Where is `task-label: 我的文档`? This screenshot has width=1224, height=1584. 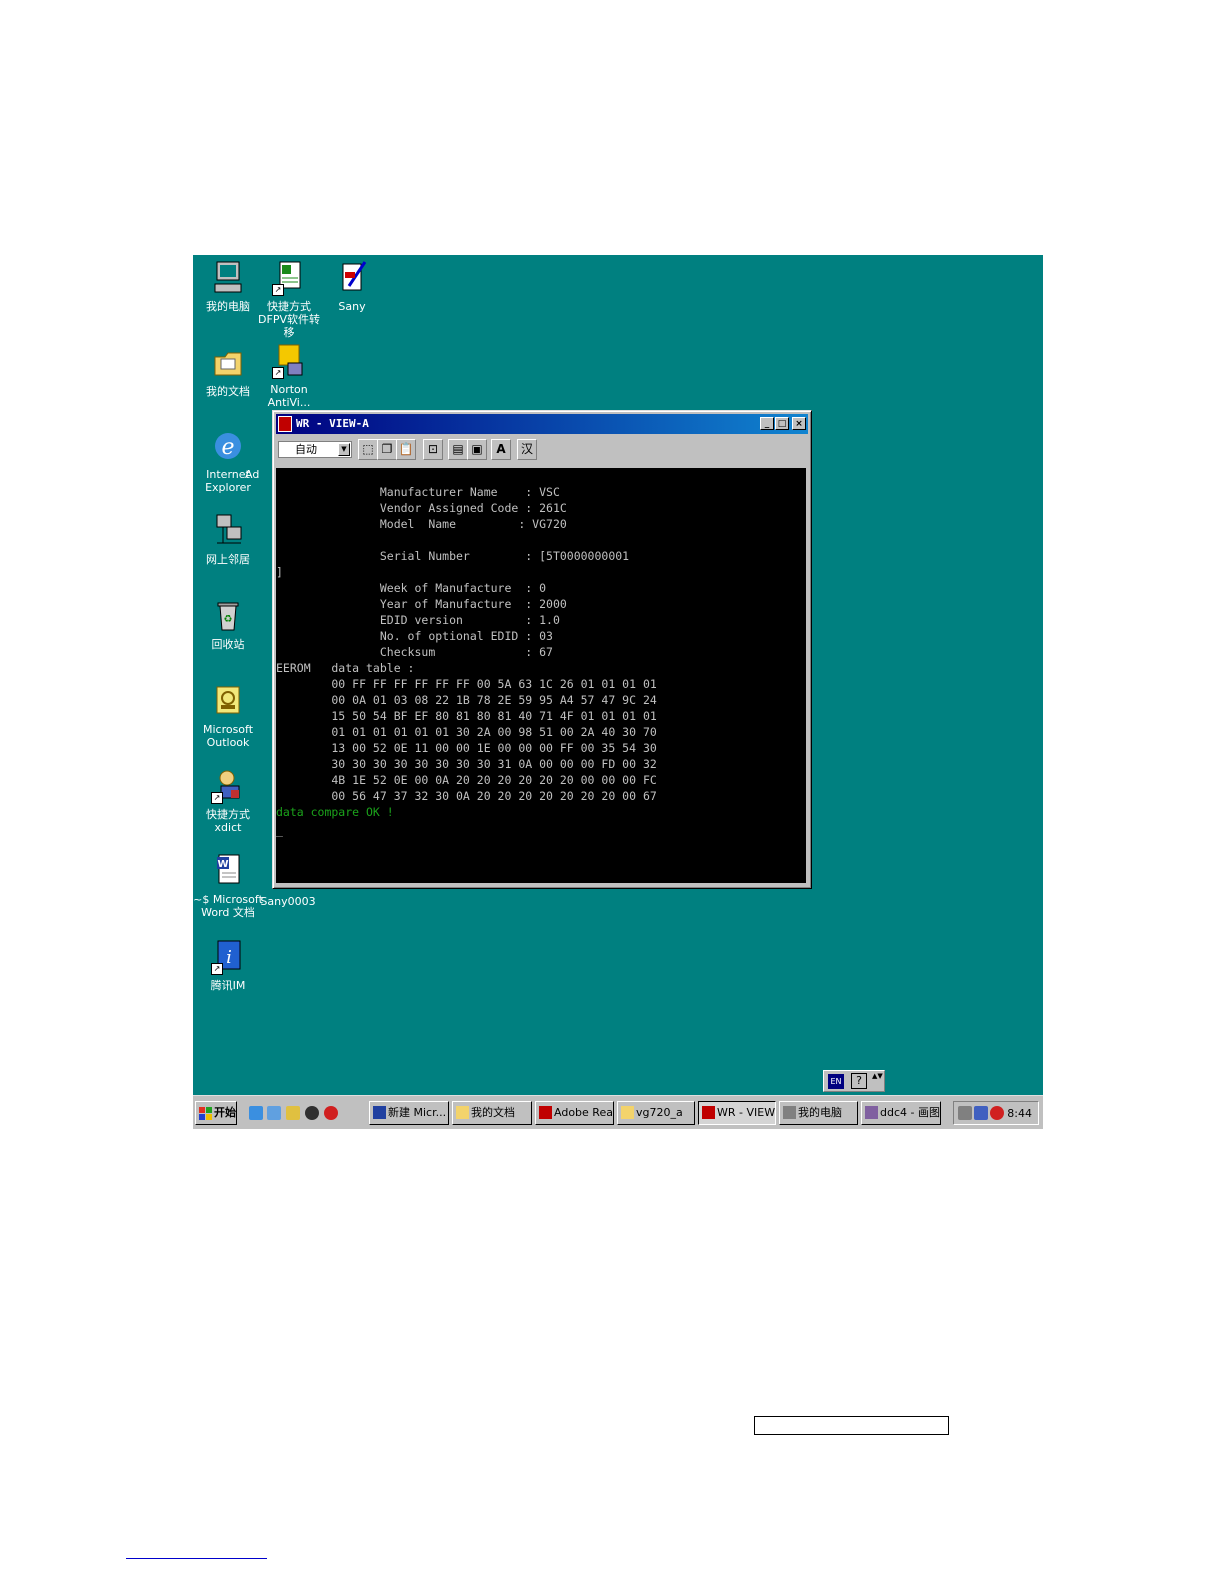 task-label: 我的文档 is located at coordinates (493, 1112).